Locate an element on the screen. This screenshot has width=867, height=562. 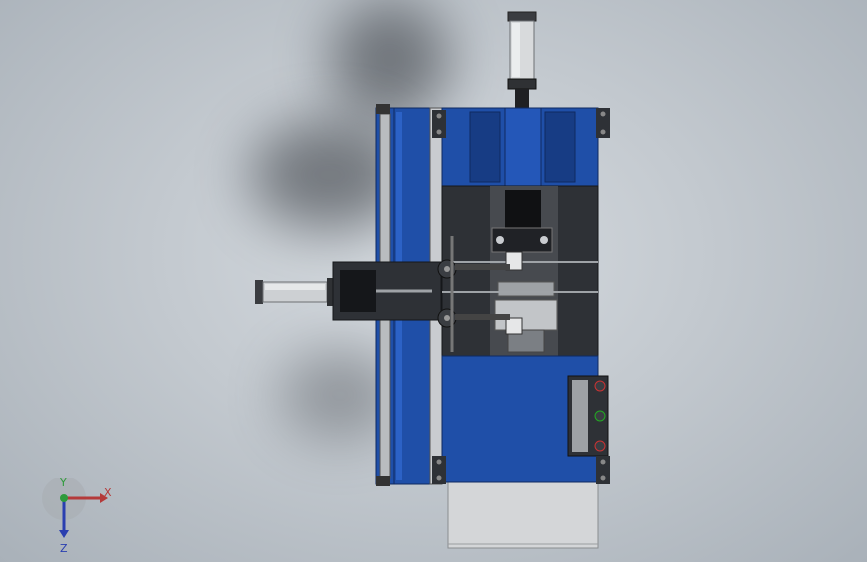
y-axis-label: Y is located at coordinates (63, 483).